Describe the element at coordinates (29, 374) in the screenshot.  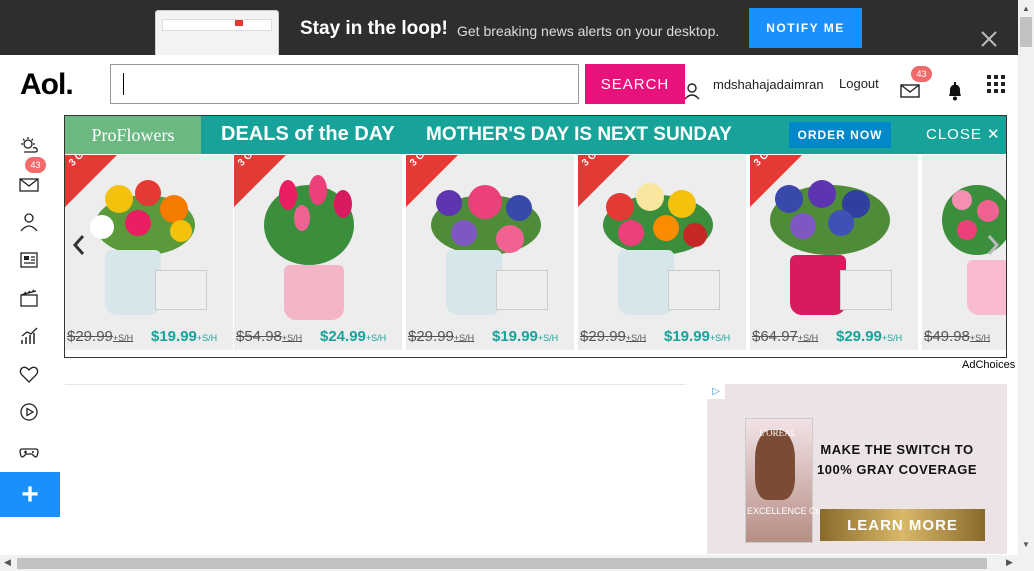
I see `lifestyle-heart-icon` at that location.